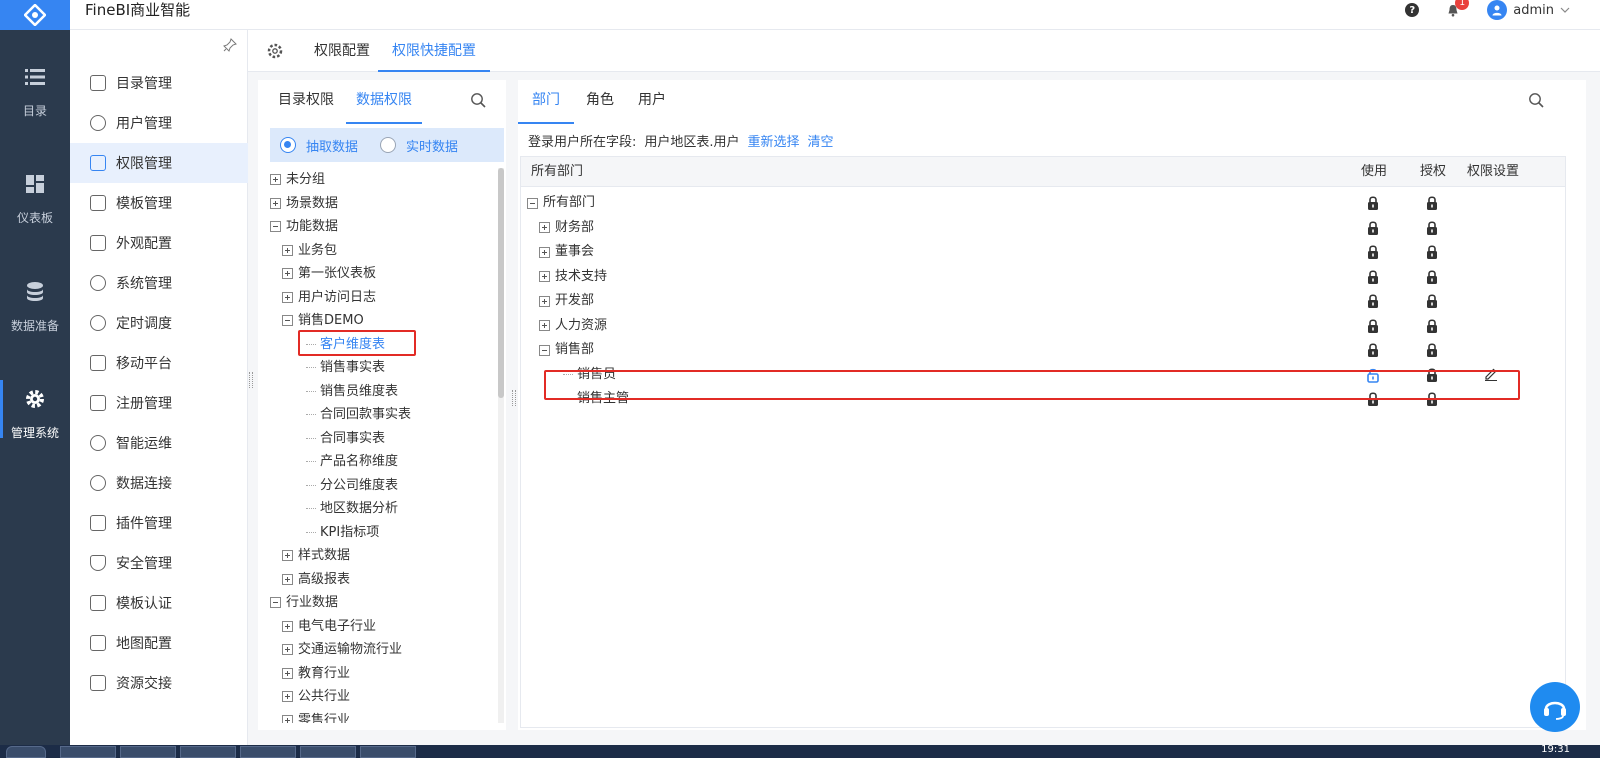 This screenshot has height=758, width=1600. I want to click on sidebar-item-mobile: 移动平台, so click(159, 363).